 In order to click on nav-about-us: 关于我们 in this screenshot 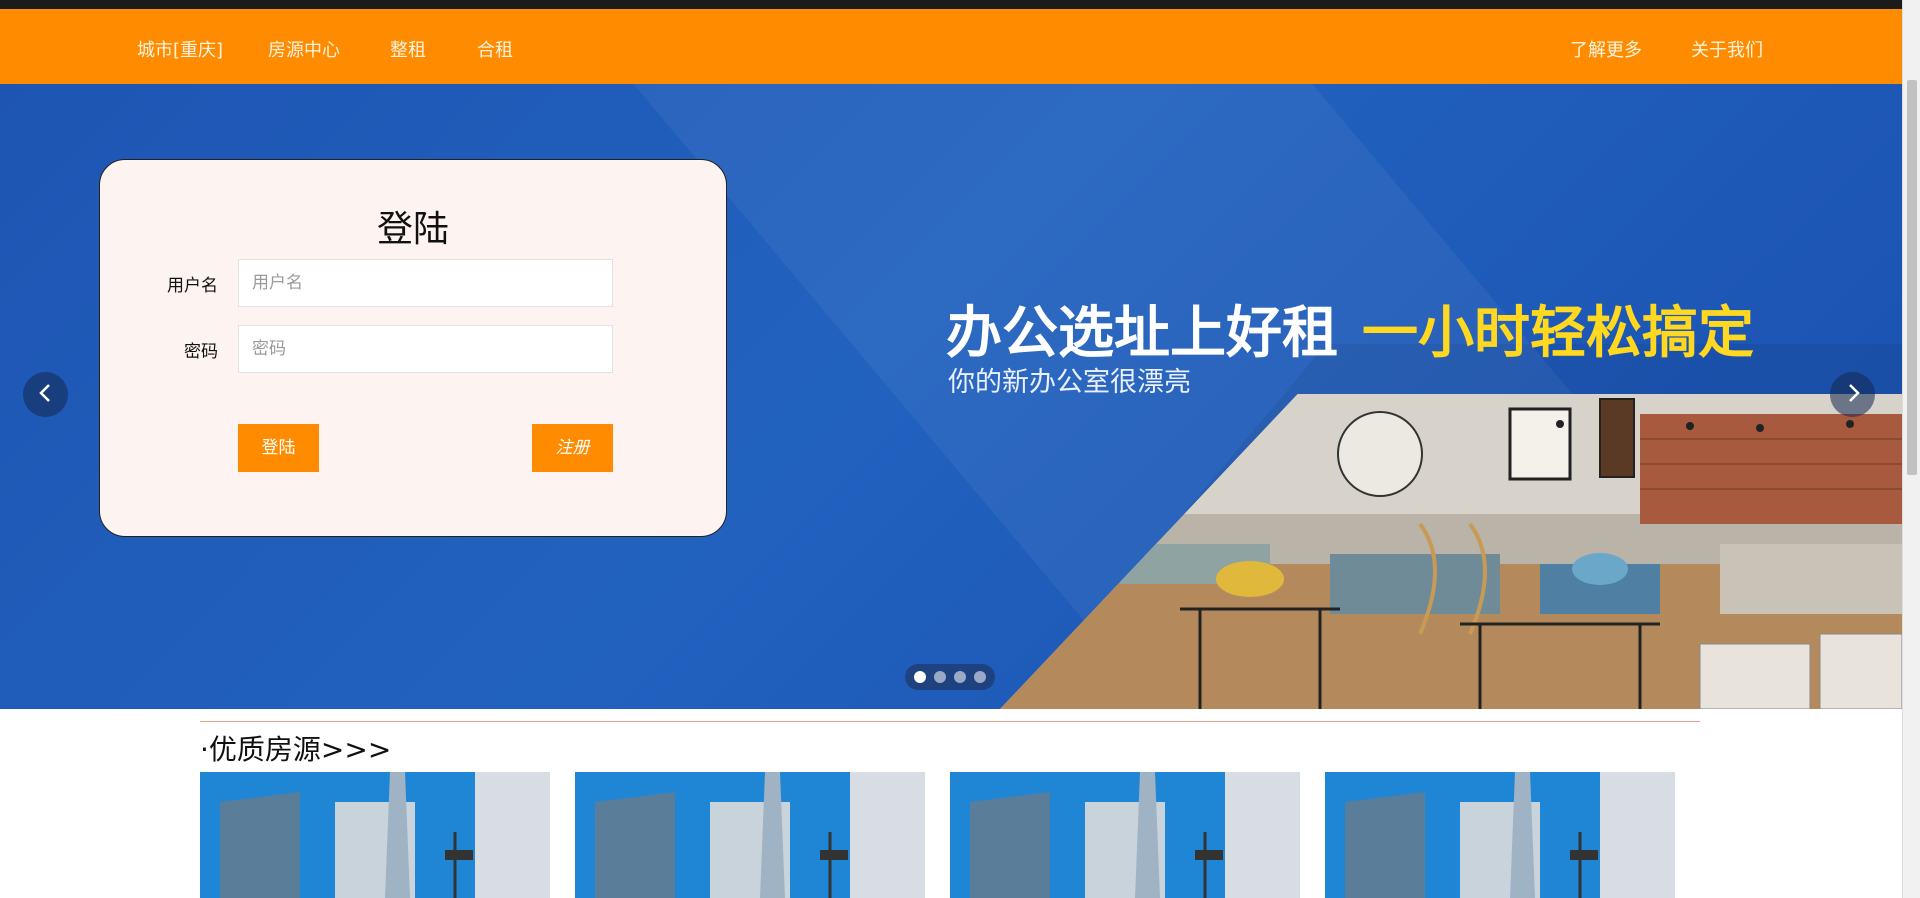, I will do `click(1727, 49)`.